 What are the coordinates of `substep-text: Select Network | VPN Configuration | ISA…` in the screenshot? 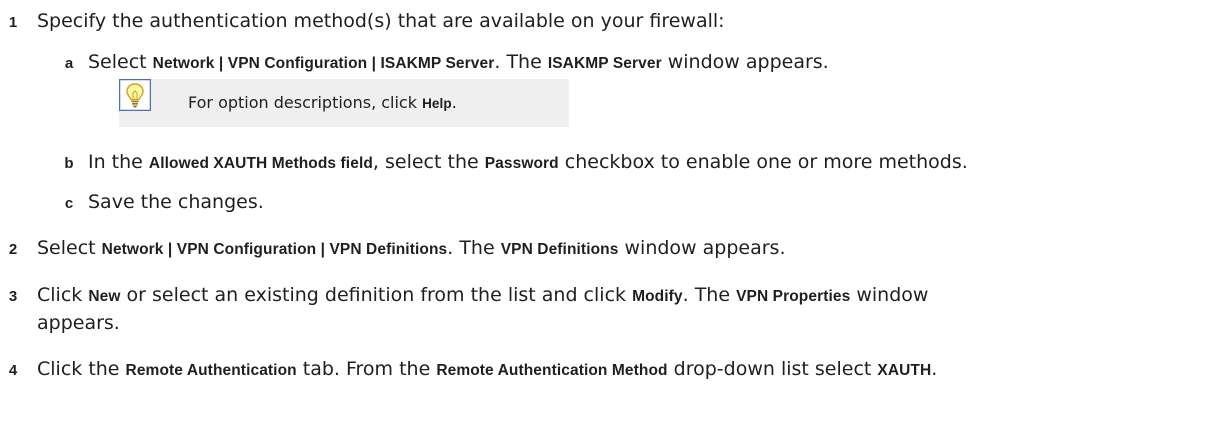 It's located at (458, 63).